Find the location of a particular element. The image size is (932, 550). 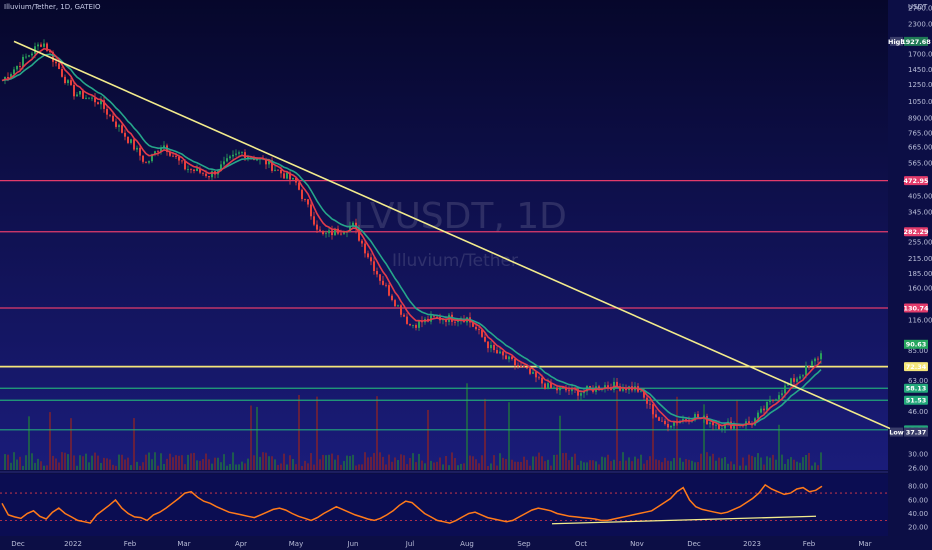

x-tick-label: Mar is located at coordinates (864, 544).